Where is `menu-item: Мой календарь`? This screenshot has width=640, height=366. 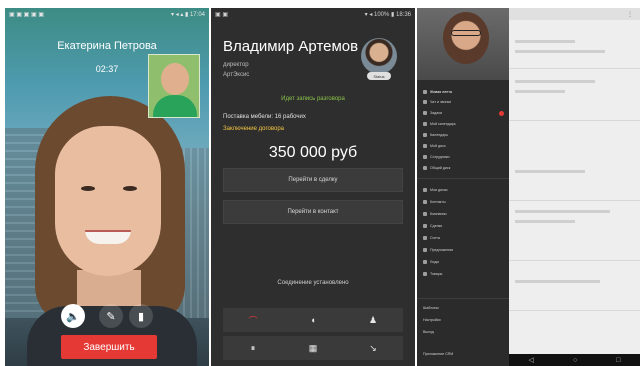 menu-item: Мой календарь is located at coordinates (463, 124).